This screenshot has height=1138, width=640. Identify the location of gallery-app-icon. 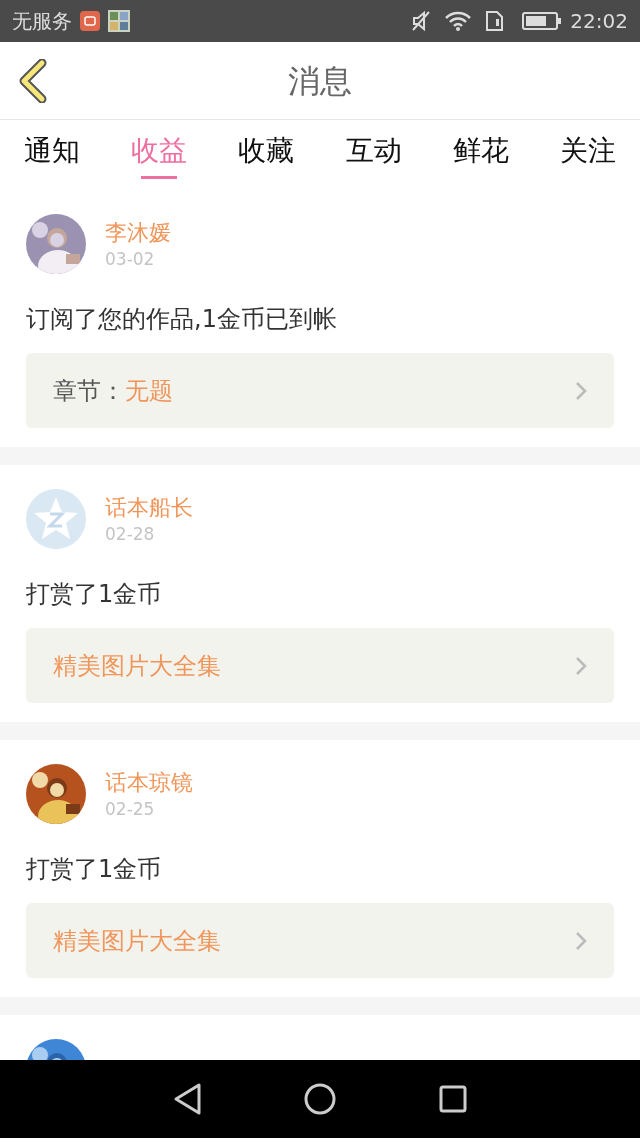
(119, 21).